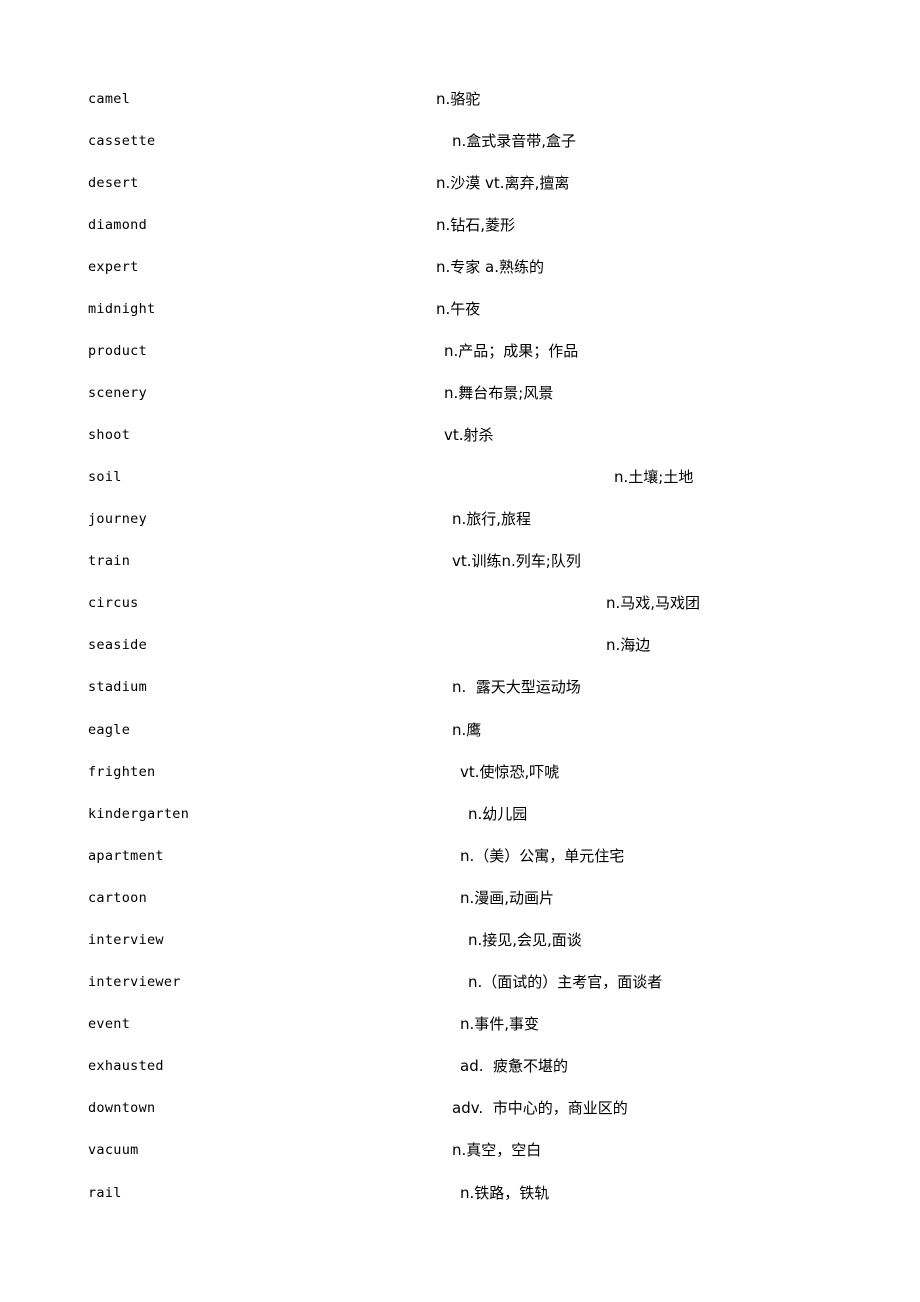  What do you see at coordinates (460, 940) in the screenshot?
I see `vocab-entry: interview n.接见,会见,面谈` at bounding box center [460, 940].